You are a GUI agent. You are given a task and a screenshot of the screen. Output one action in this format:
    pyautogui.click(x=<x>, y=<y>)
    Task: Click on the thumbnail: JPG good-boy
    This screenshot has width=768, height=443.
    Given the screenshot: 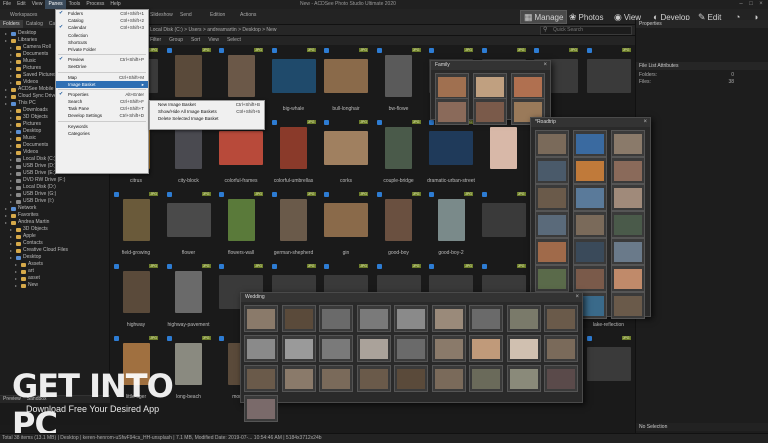 What is the action you would take?
    pyautogui.click(x=399, y=226)
    